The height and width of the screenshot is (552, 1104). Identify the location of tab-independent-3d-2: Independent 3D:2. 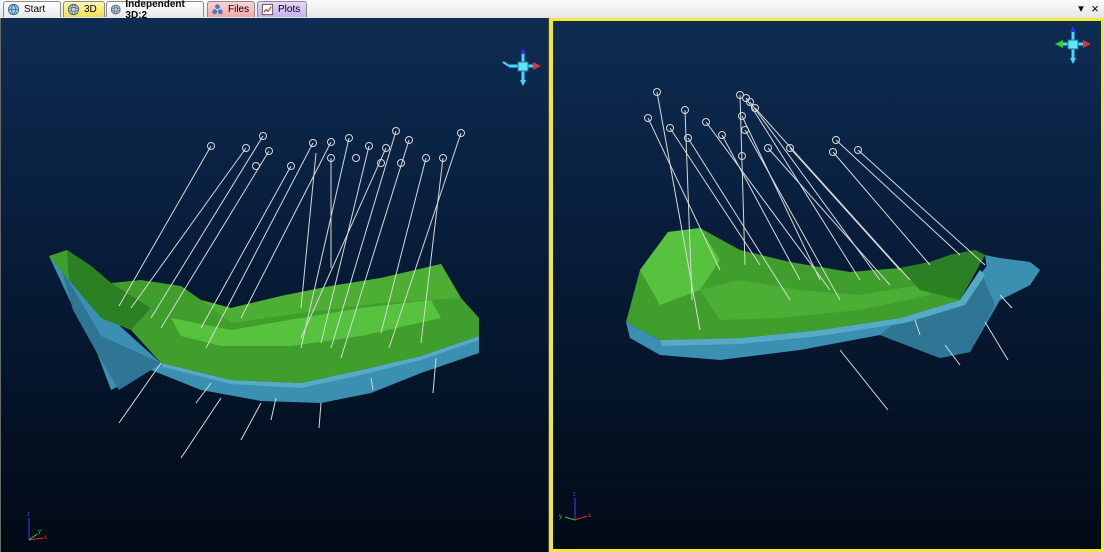
(155, 10).